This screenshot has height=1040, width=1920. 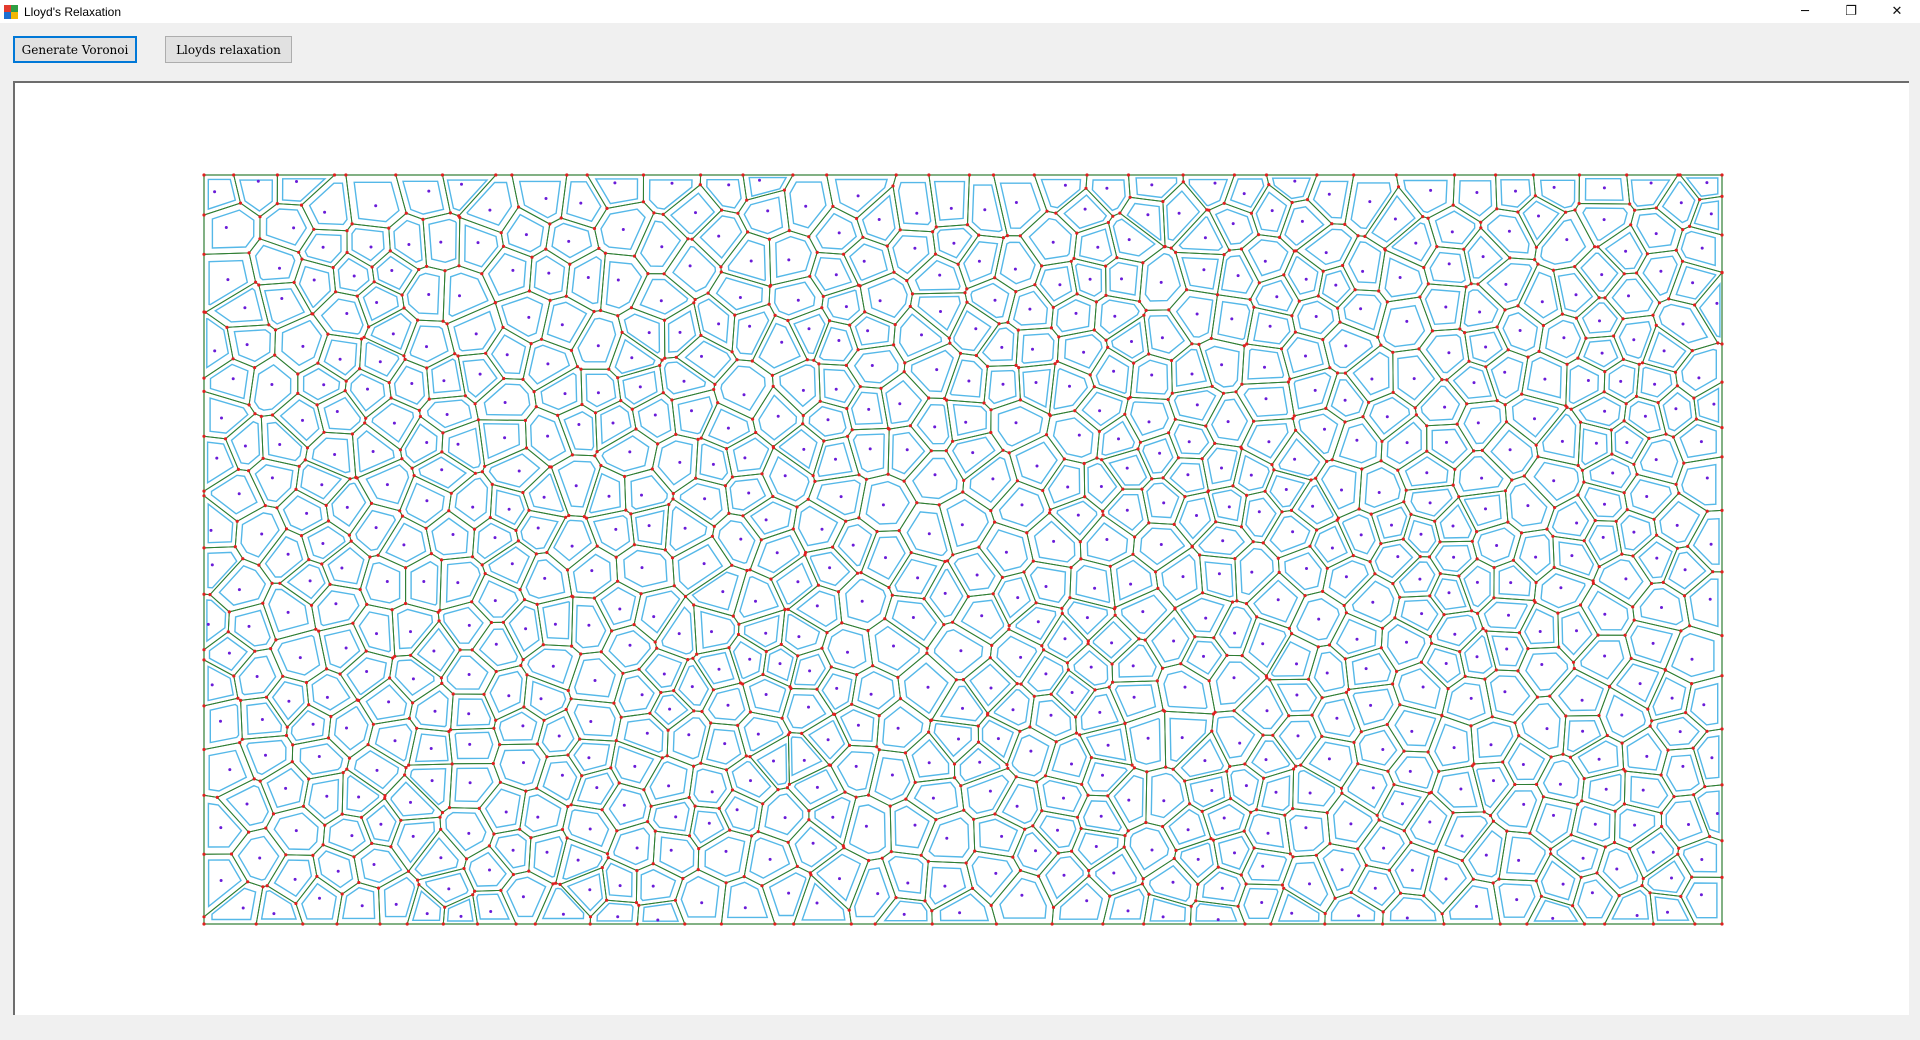 I want to click on generate-voronoi-button: Generate Voronoi, so click(x=75, y=49).